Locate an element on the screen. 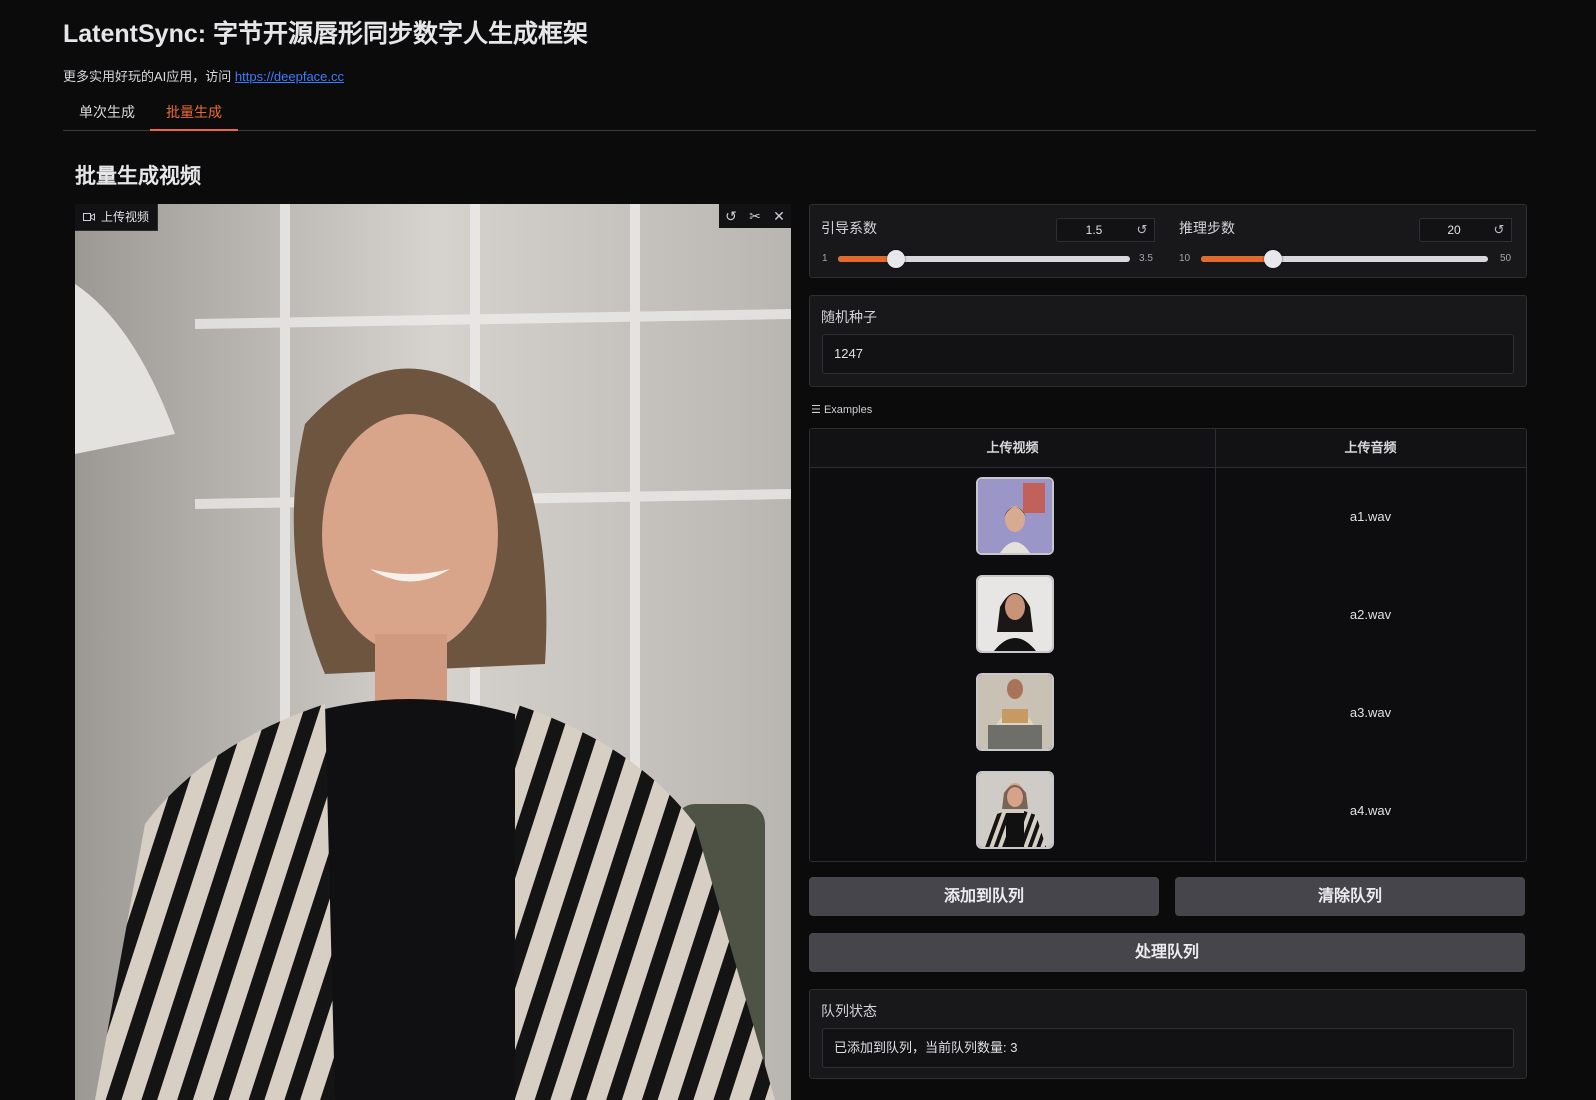 The height and width of the screenshot is (1100, 1596). close-icon: ✕ is located at coordinates (779, 216).